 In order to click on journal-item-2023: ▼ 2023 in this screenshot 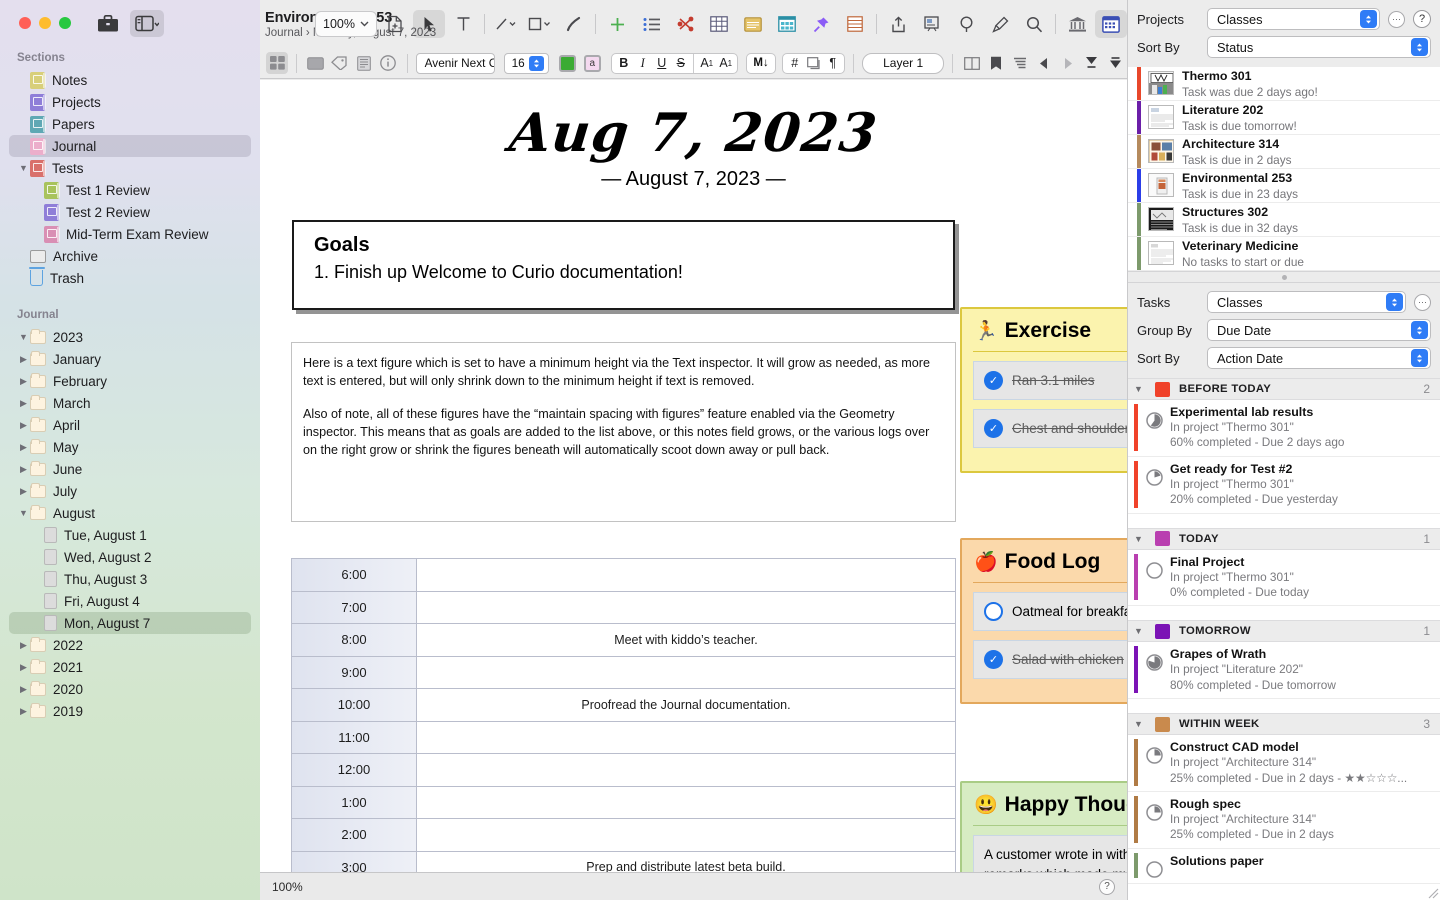, I will do `click(130, 337)`.